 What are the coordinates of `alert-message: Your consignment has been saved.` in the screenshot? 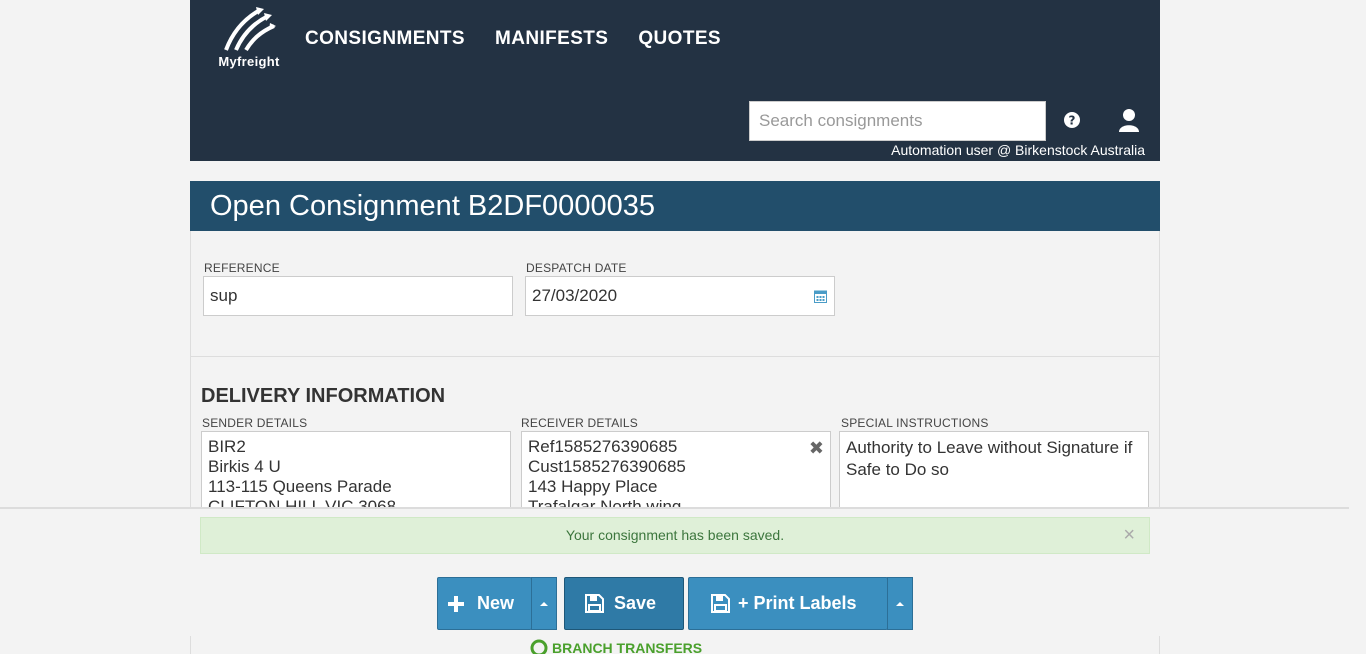 It's located at (675, 535).